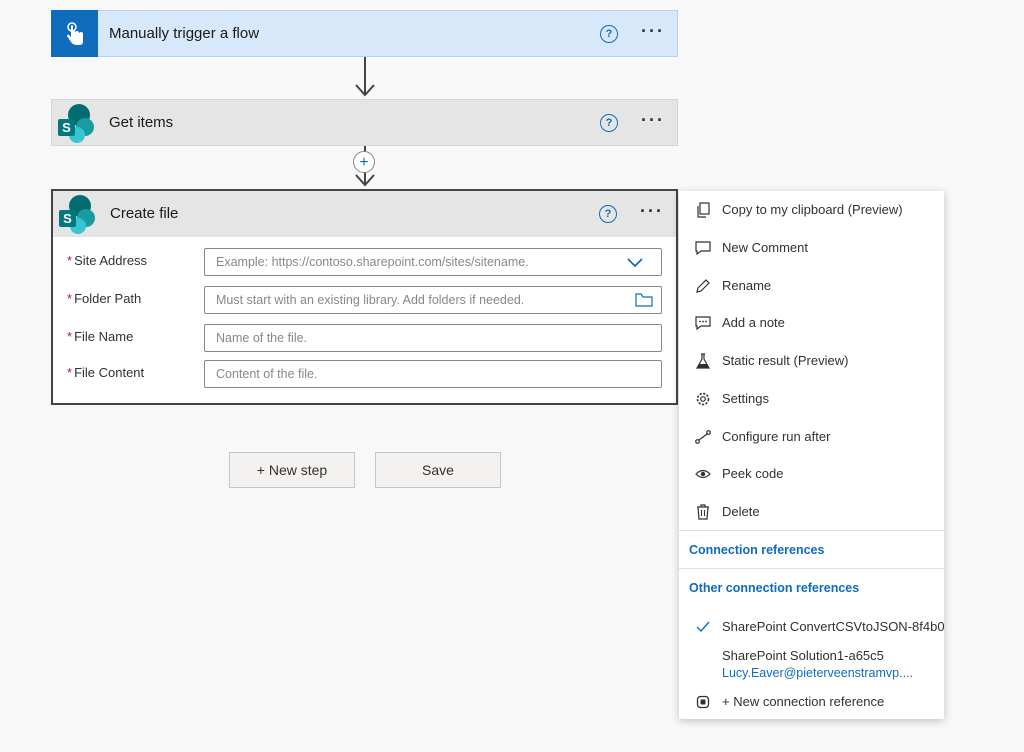  What do you see at coordinates (104, 336) in the screenshot?
I see `file-name-label-text: File Name` at bounding box center [104, 336].